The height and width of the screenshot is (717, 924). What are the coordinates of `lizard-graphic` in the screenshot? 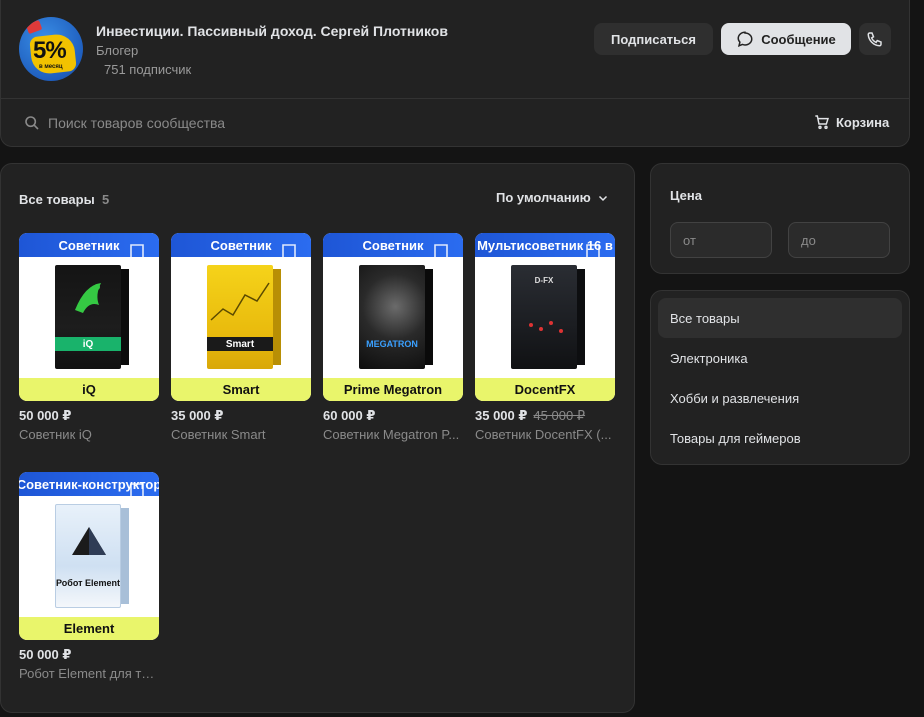 It's located at (88, 298).